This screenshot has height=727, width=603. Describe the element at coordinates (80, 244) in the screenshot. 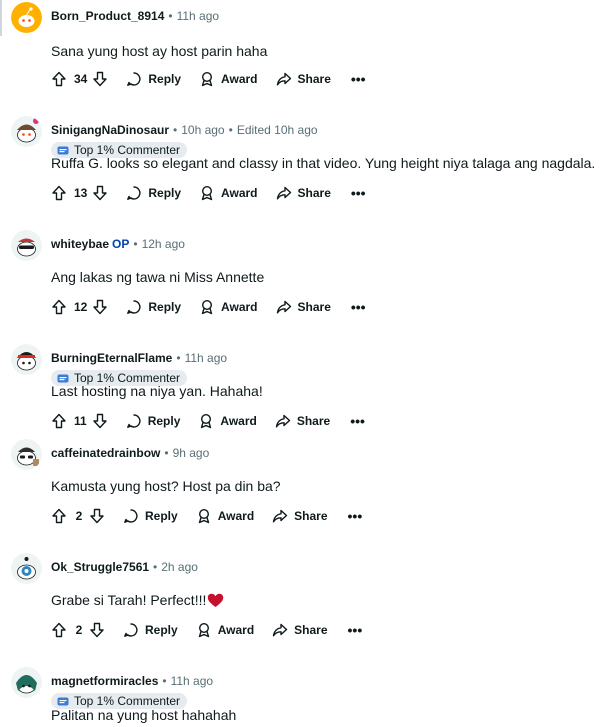

I see `username: whiteybae` at that location.